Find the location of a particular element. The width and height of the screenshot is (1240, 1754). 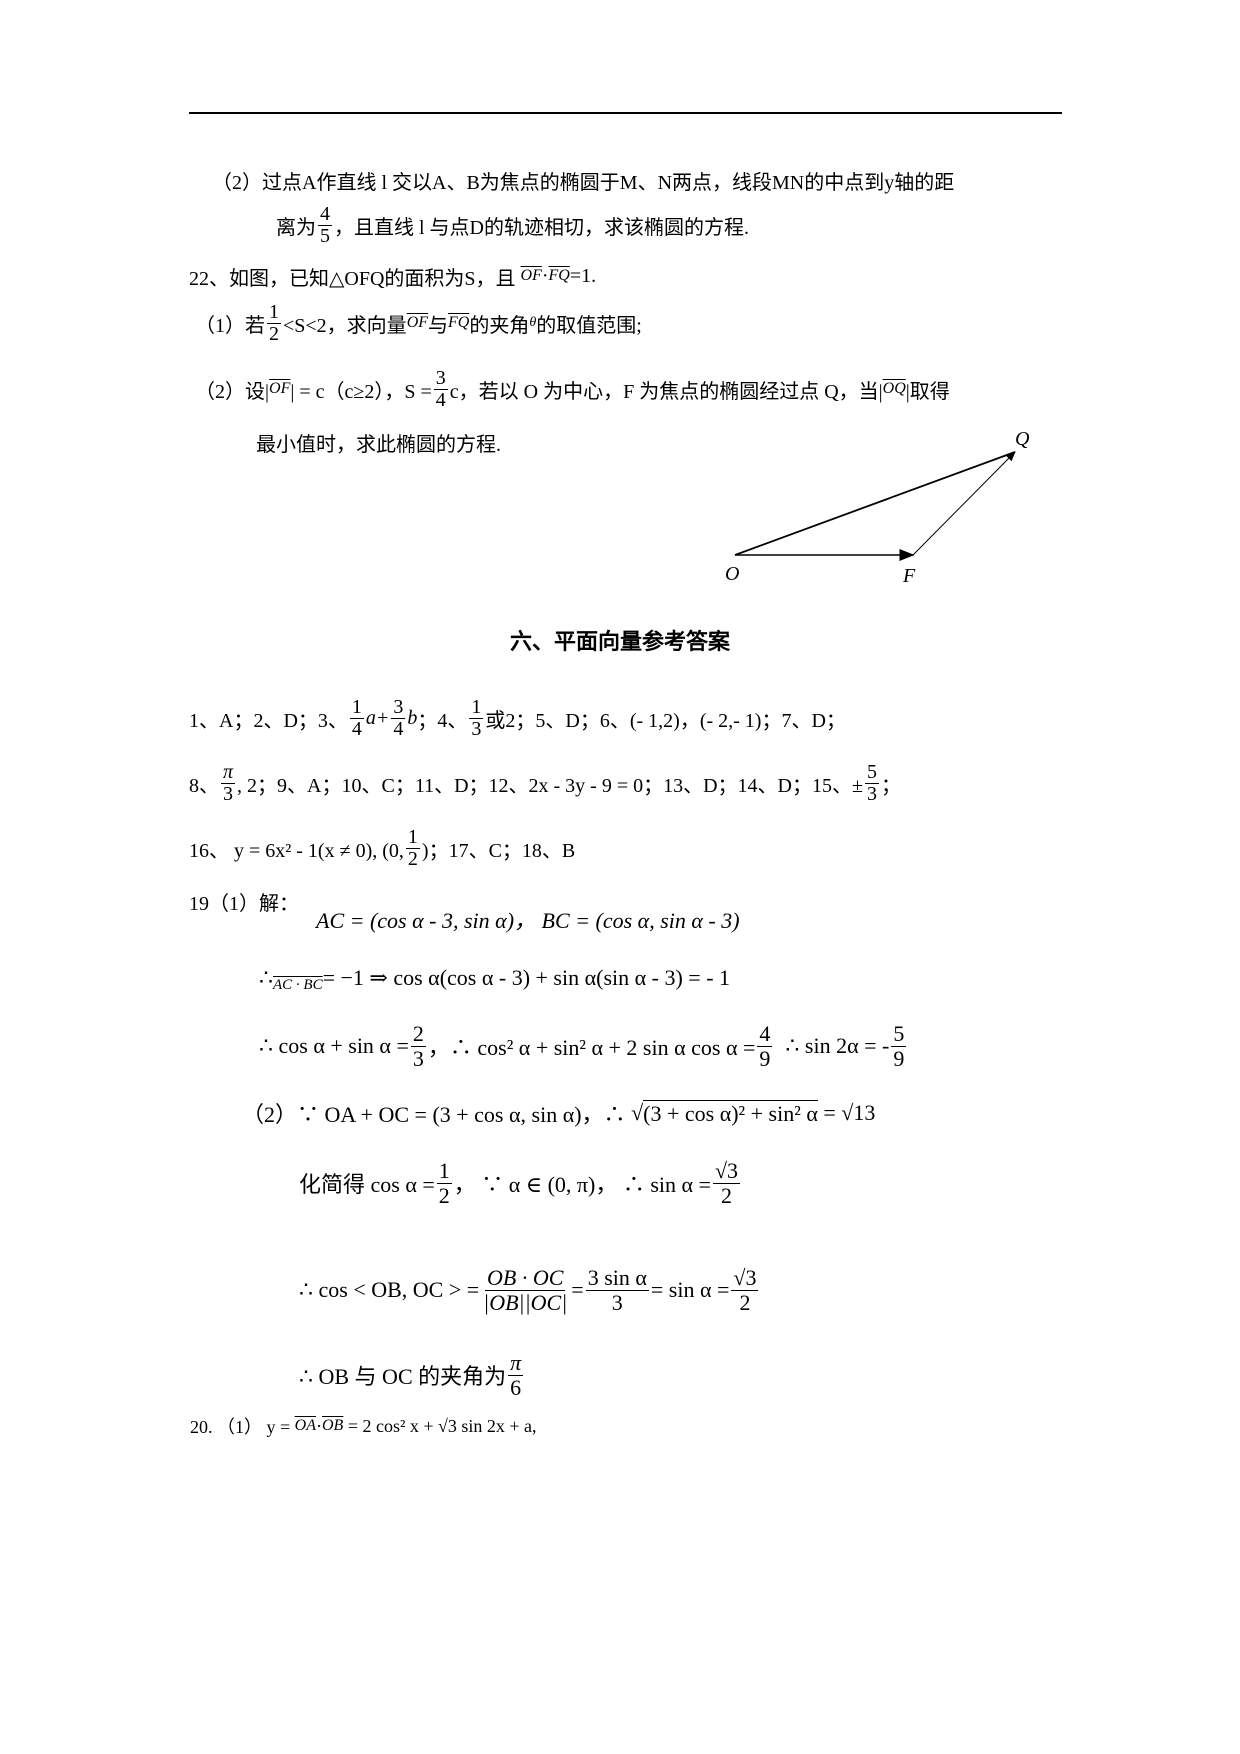

numerator: 3 sin α is located at coordinates (617, 1278).